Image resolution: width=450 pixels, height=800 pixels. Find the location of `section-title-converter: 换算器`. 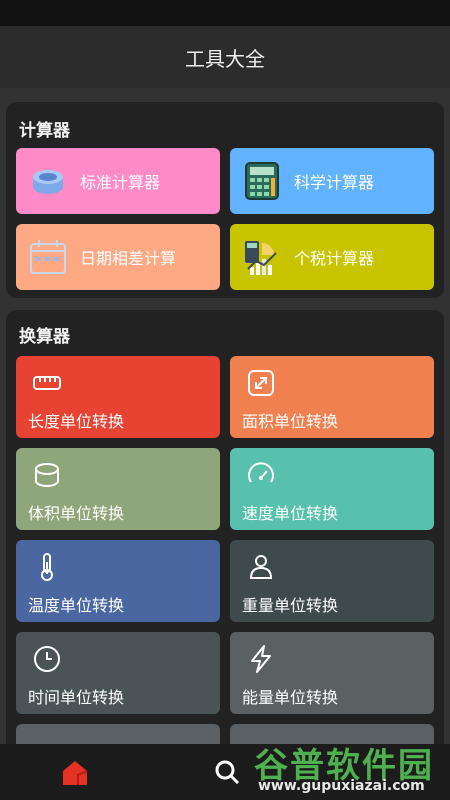

section-title-converter: 换算器 is located at coordinates (44, 337).